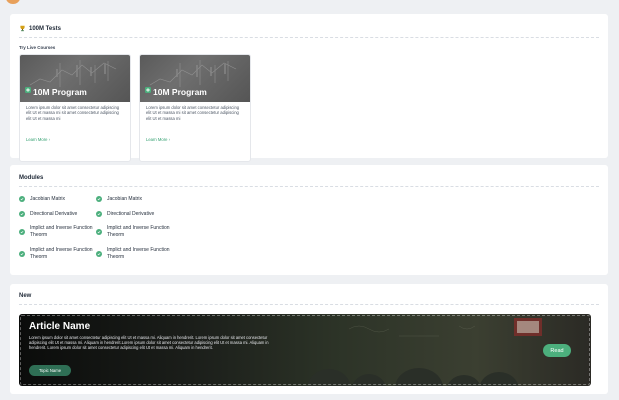  What do you see at coordinates (25, 296) in the screenshot?
I see `new-title: New` at bounding box center [25, 296].